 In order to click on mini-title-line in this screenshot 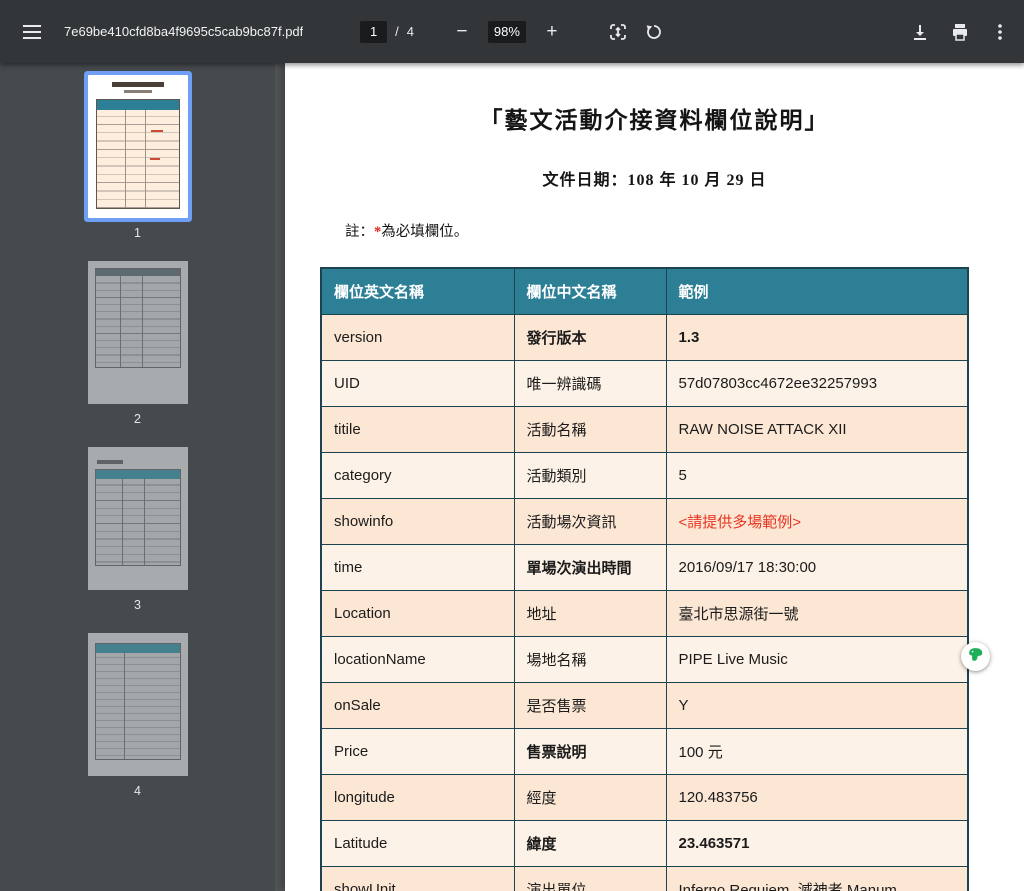, I will do `click(137, 84)`.